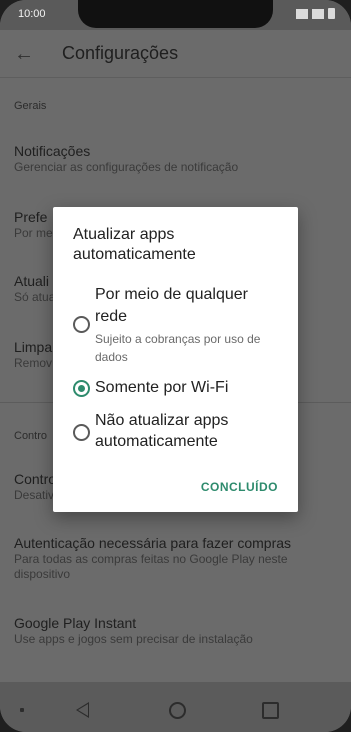 Image resolution: width=351 pixels, height=732 pixels. I want to click on home-circle-icon, so click(177, 710).